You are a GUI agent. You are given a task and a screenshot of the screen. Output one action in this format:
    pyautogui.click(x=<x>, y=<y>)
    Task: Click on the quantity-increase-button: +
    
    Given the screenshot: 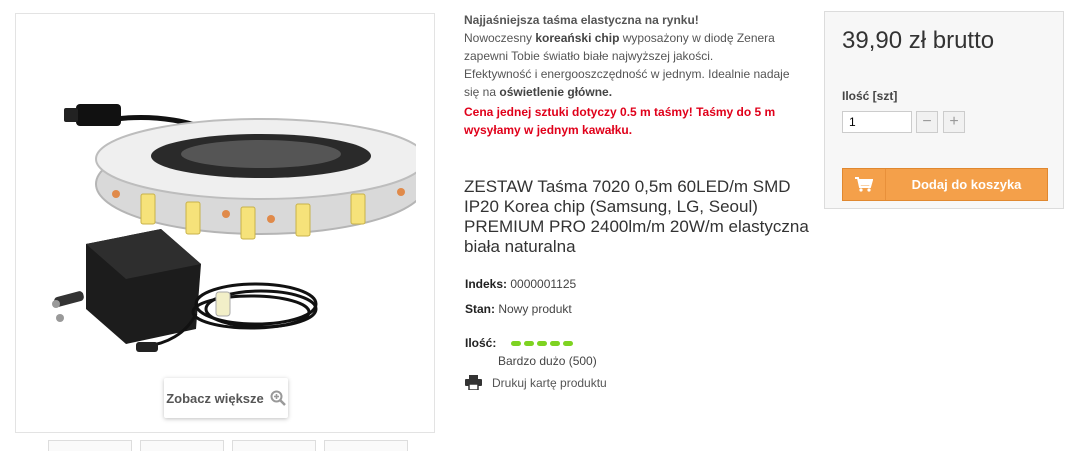 What is the action you would take?
    pyautogui.click(x=954, y=122)
    